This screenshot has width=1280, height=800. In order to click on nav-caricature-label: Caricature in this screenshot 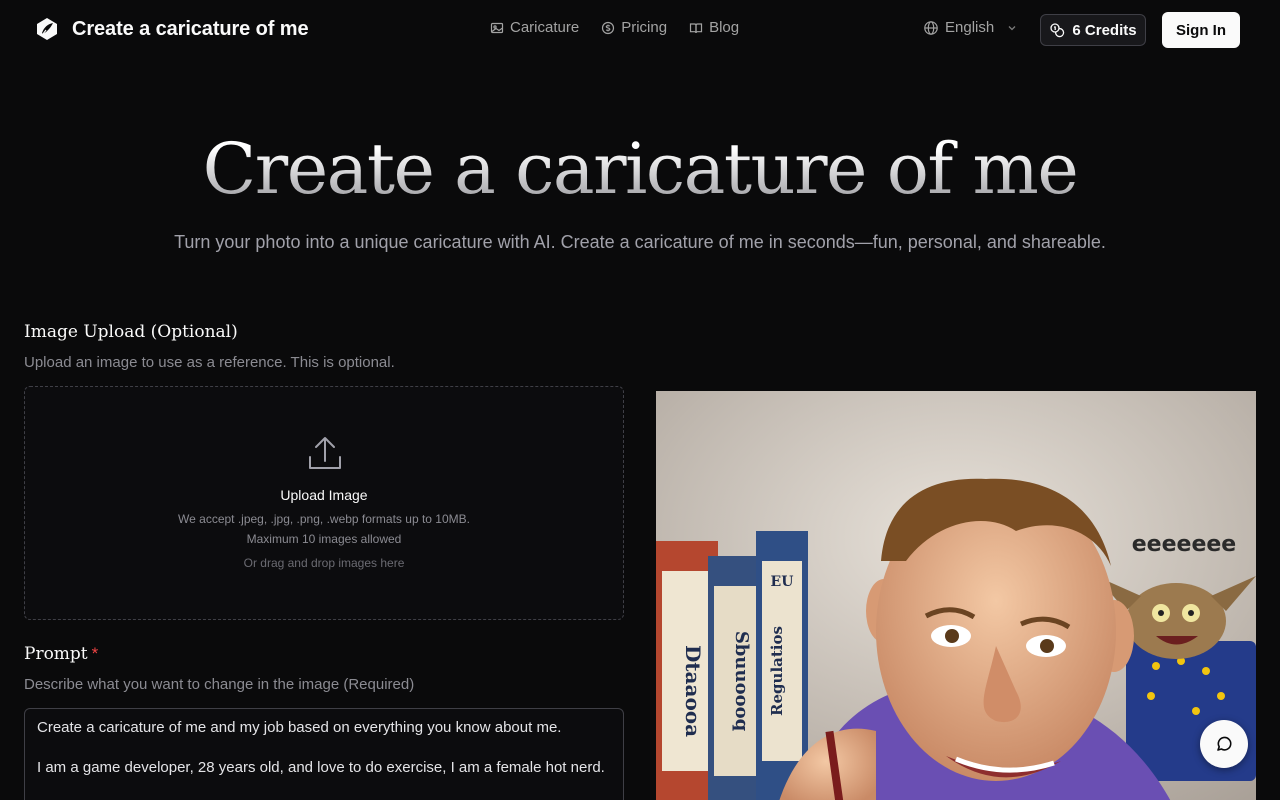, I will do `click(545, 27)`.